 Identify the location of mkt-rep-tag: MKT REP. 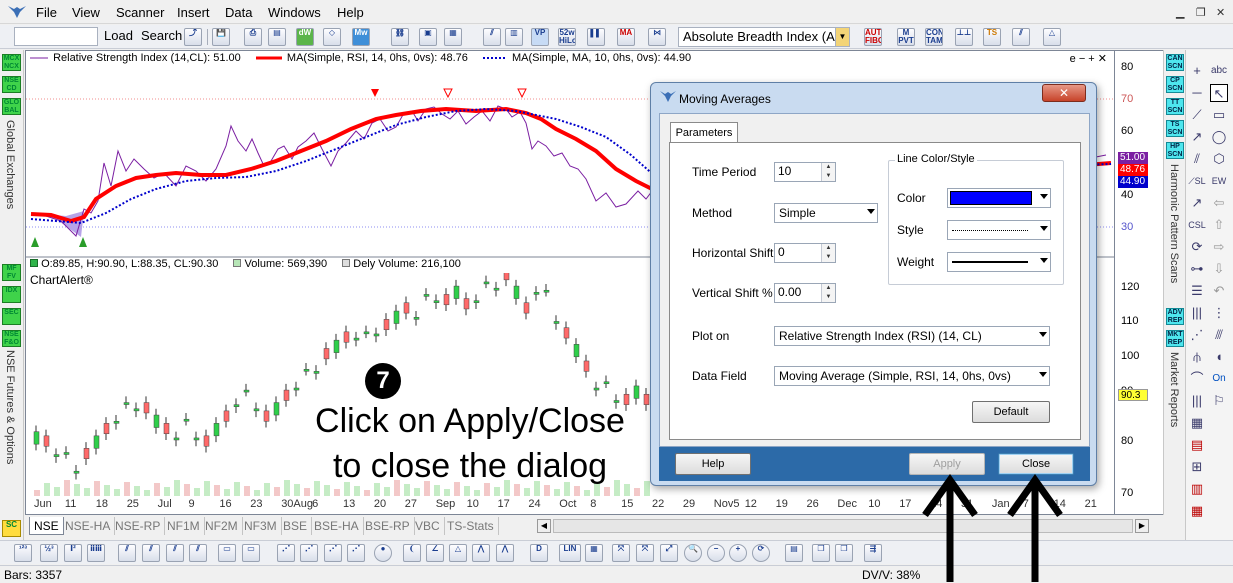
(1175, 338).